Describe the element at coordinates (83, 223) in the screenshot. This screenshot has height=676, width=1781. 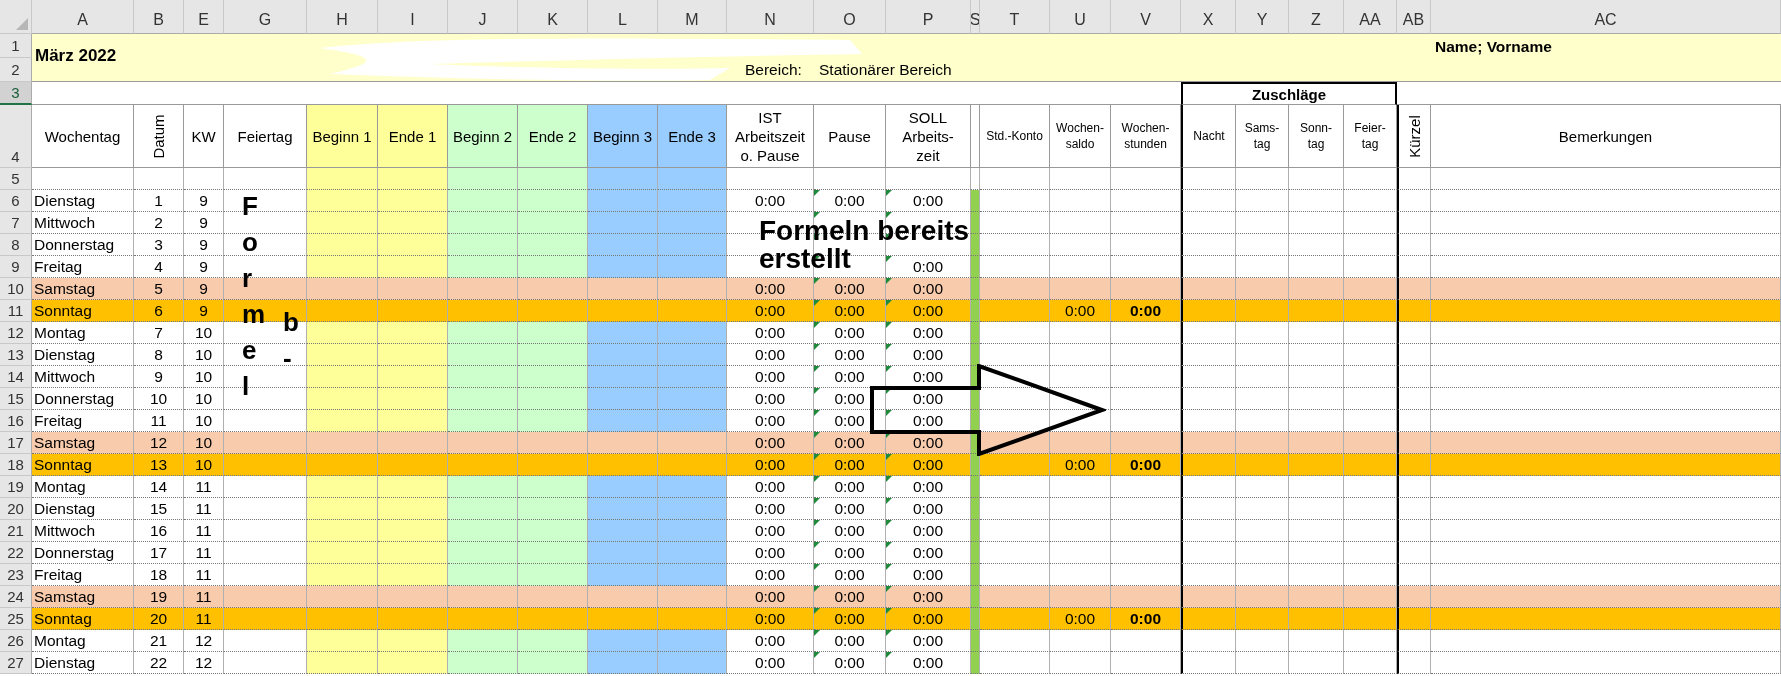
I see `weekday-cell: Mittwoch` at that location.